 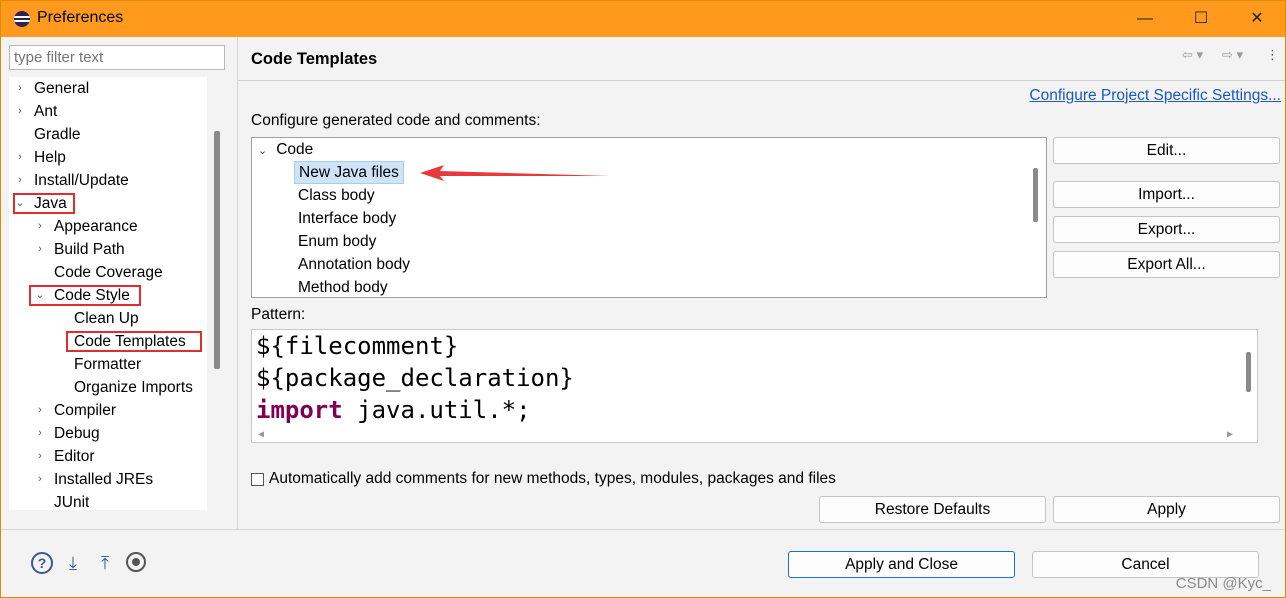 I want to click on import-preferences-icon: ⤓, so click(x=73, y=563).